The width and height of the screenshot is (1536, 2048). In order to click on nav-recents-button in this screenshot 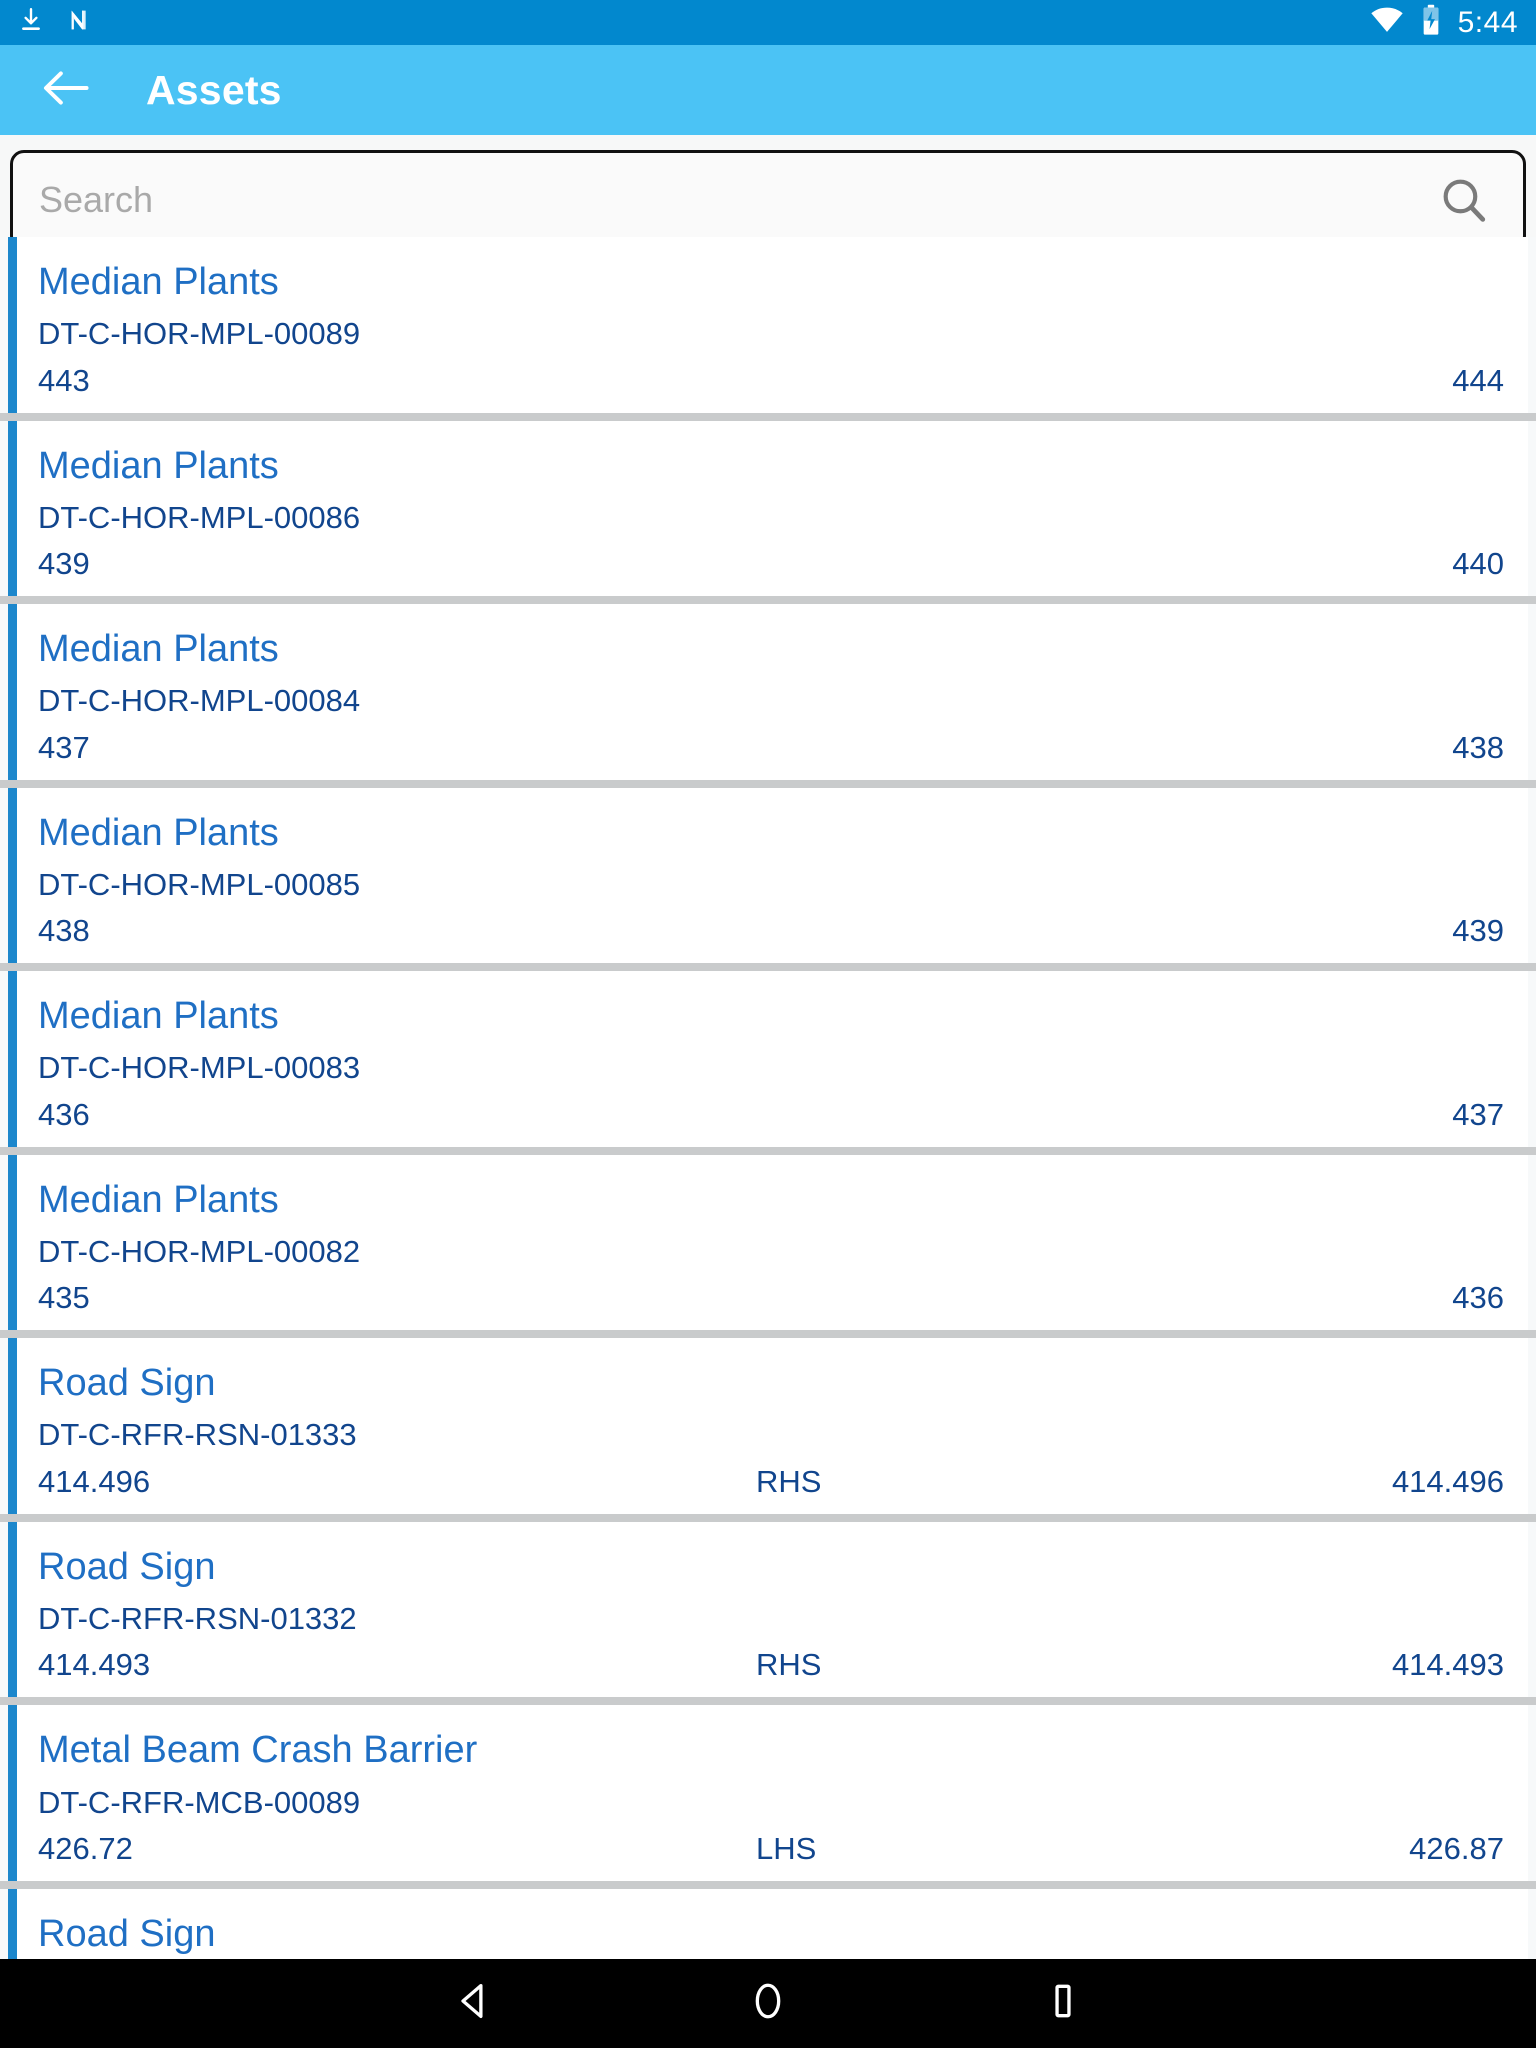, I will do `click(1063, 2004)`.